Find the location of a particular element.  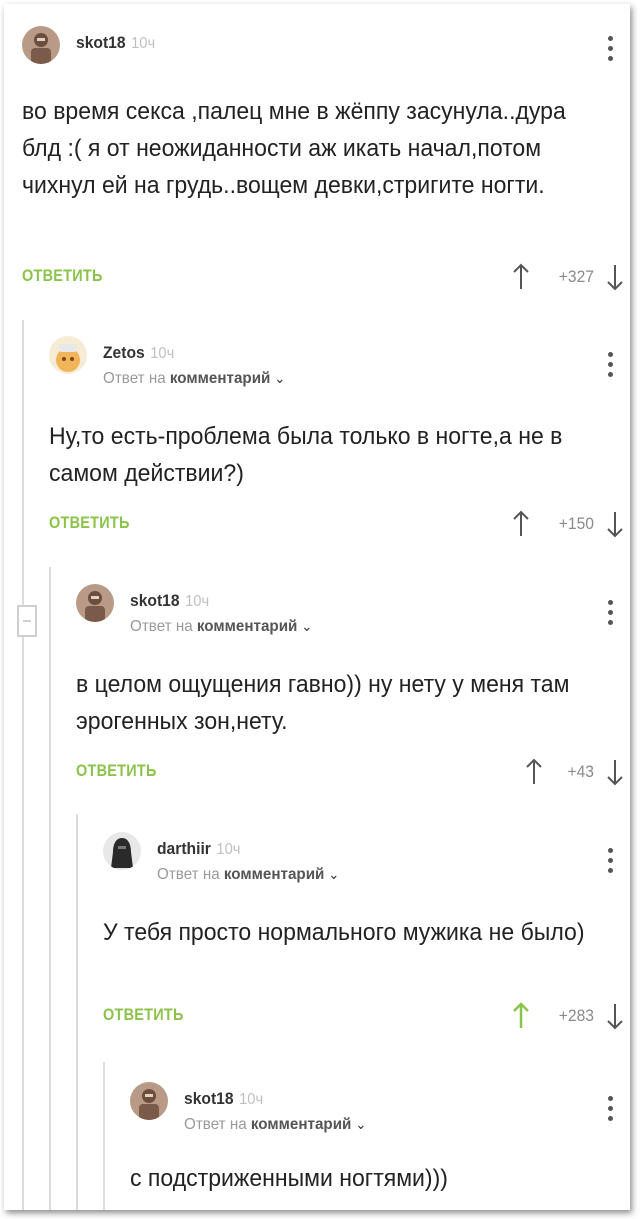

collapse-thread-icon is located at coordinates (27, 621).